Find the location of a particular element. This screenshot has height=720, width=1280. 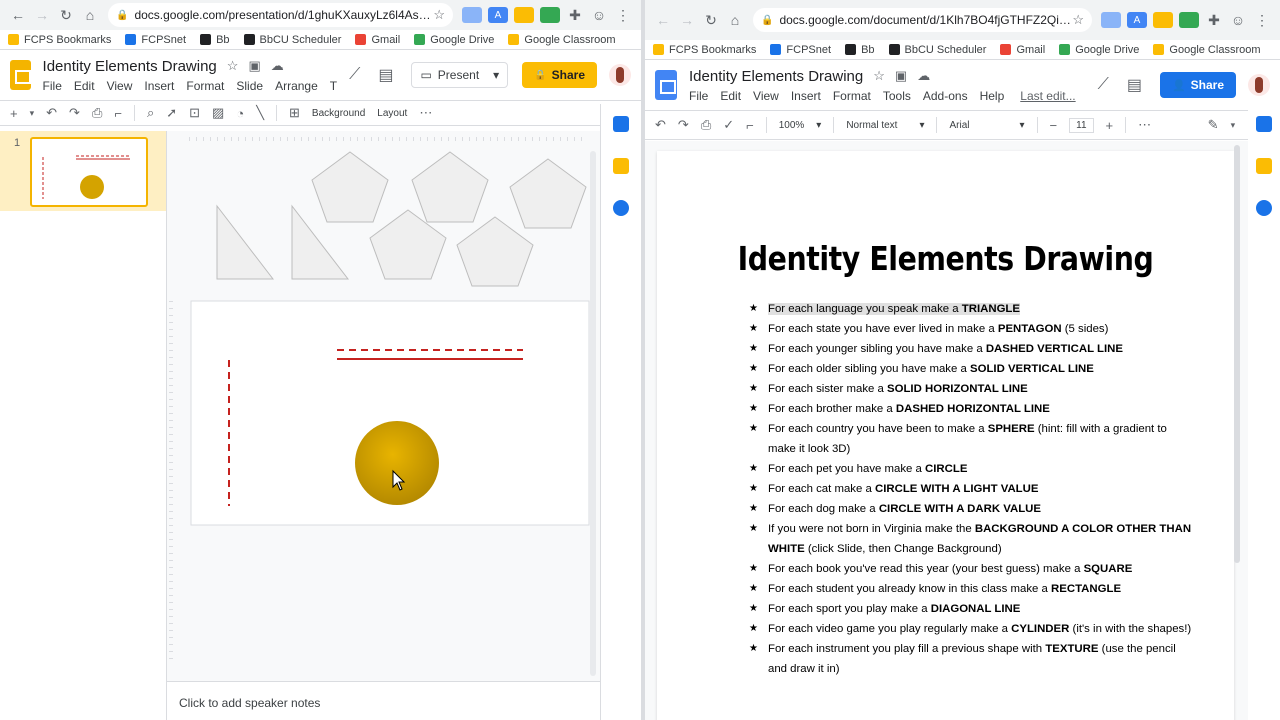

font-dropdown-icon: ▾ is located at coordinates (1022, 125).